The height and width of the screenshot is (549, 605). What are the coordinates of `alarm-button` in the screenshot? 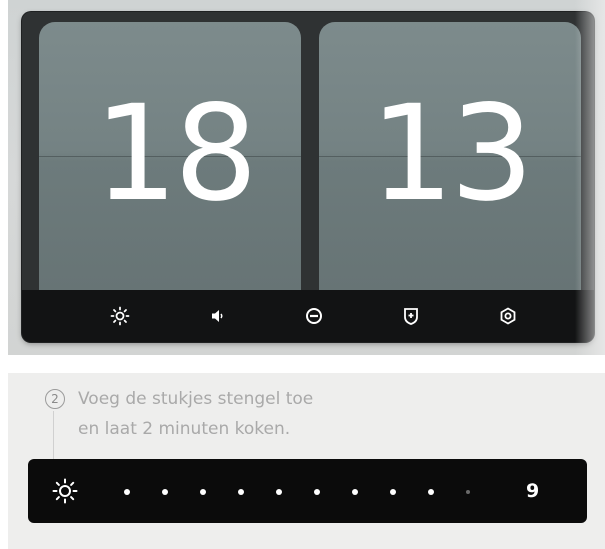 It's located at (411, 316).